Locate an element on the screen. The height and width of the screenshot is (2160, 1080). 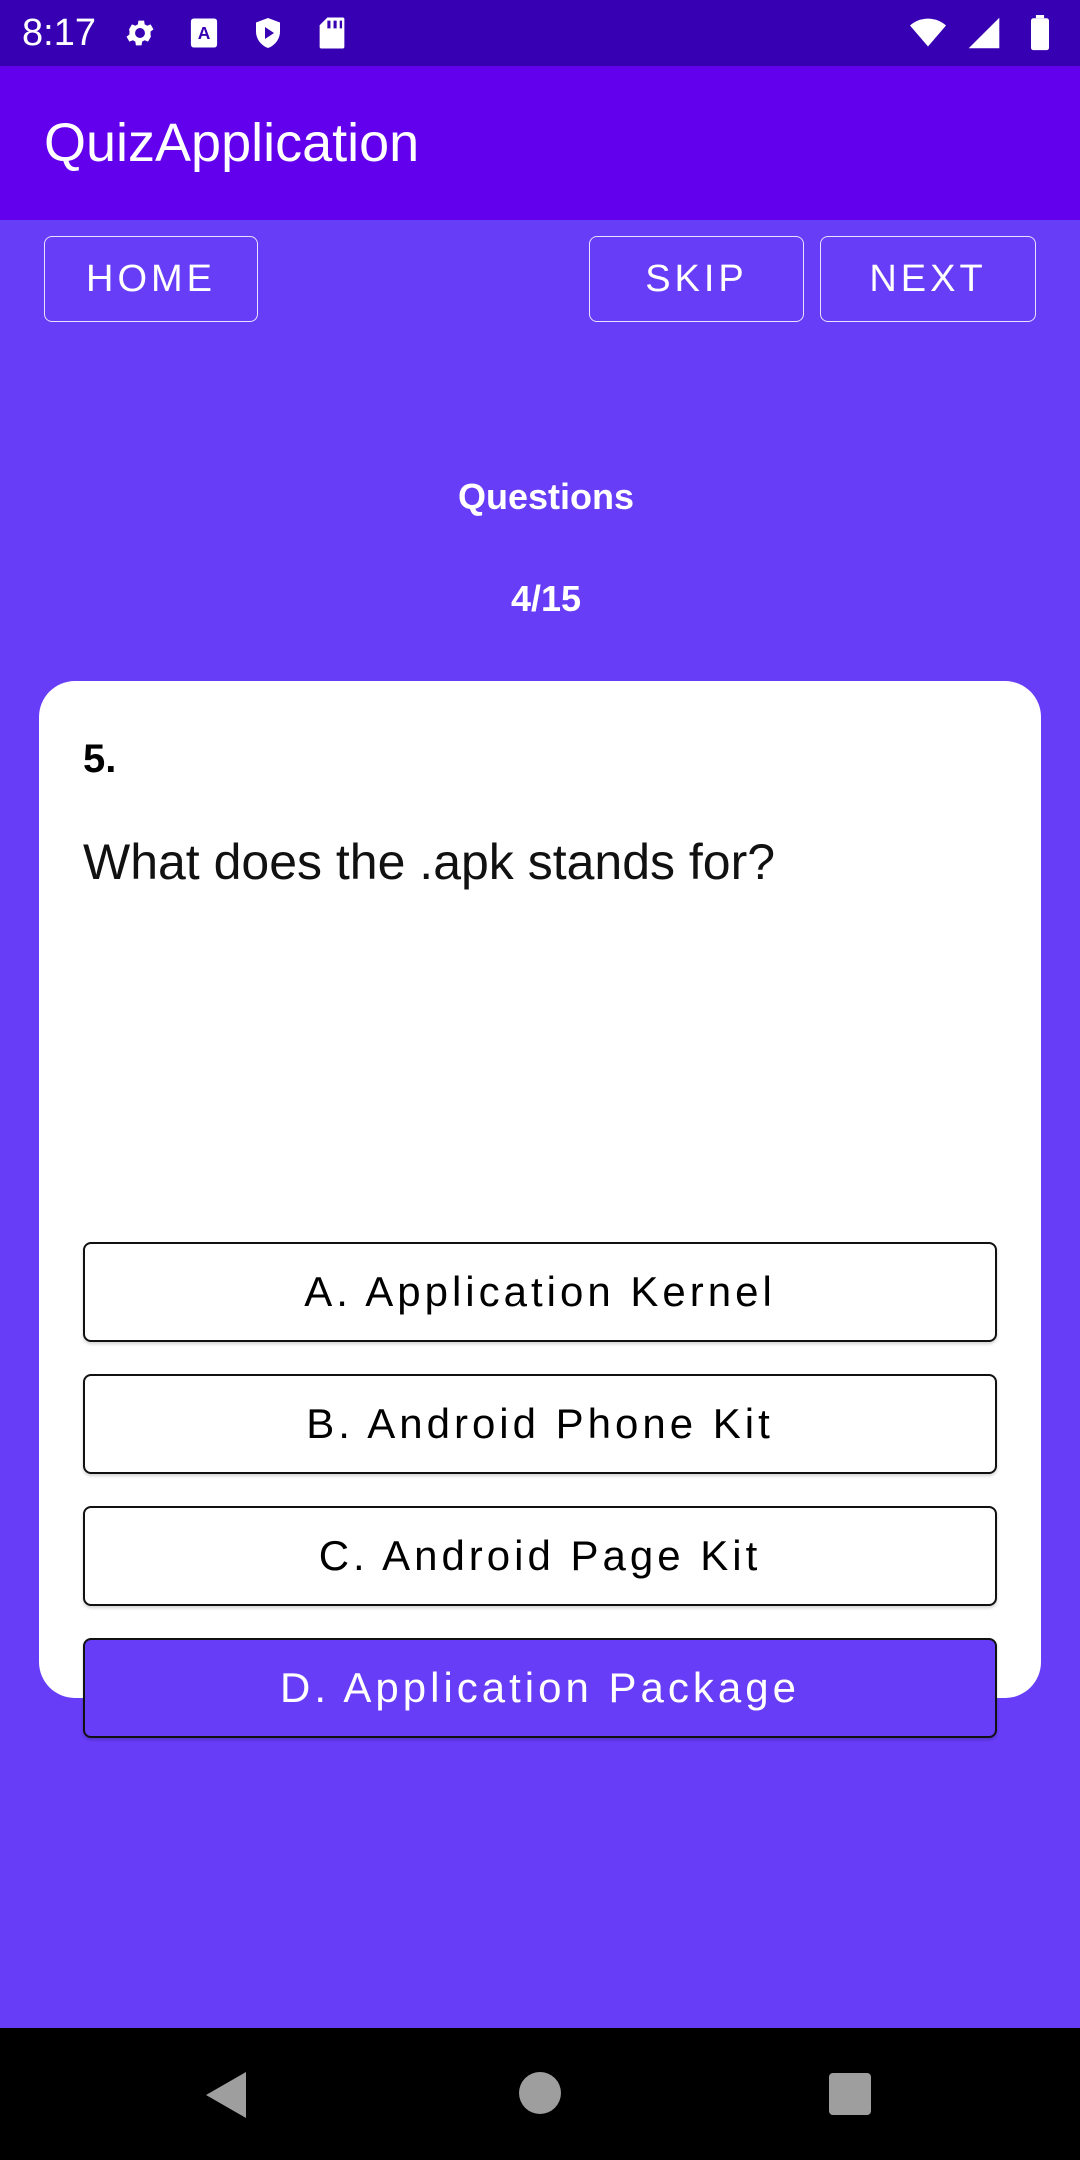
status-system-icons is located at coordinates (984, 33).